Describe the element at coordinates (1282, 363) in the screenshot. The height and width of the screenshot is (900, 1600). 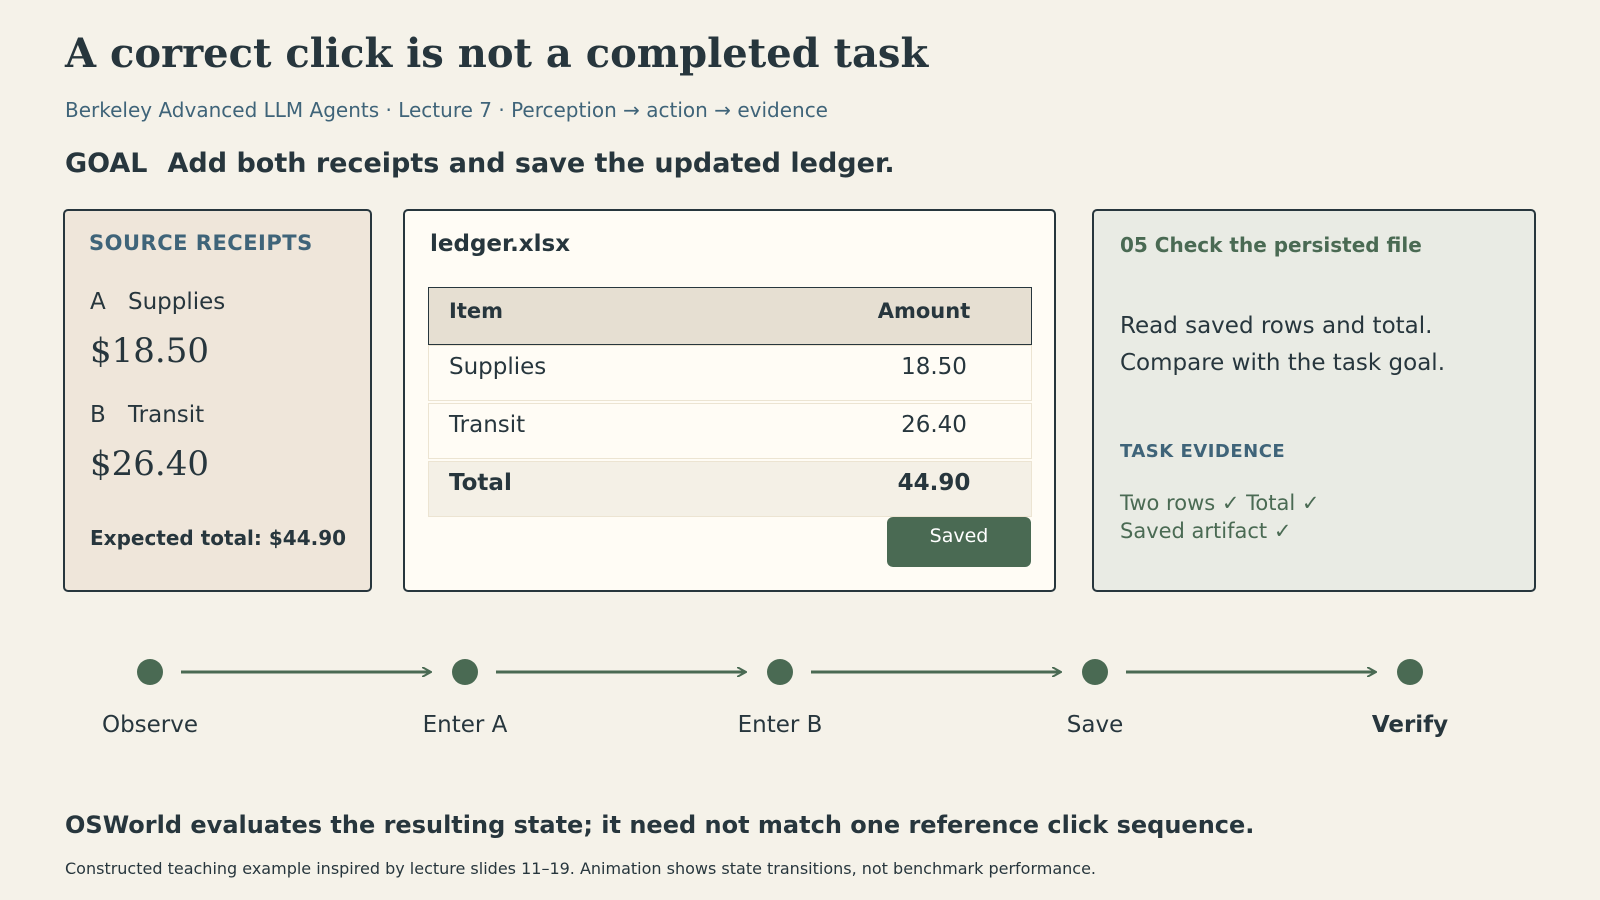
I see `verify-line: Compare with the task goal.` at that location.